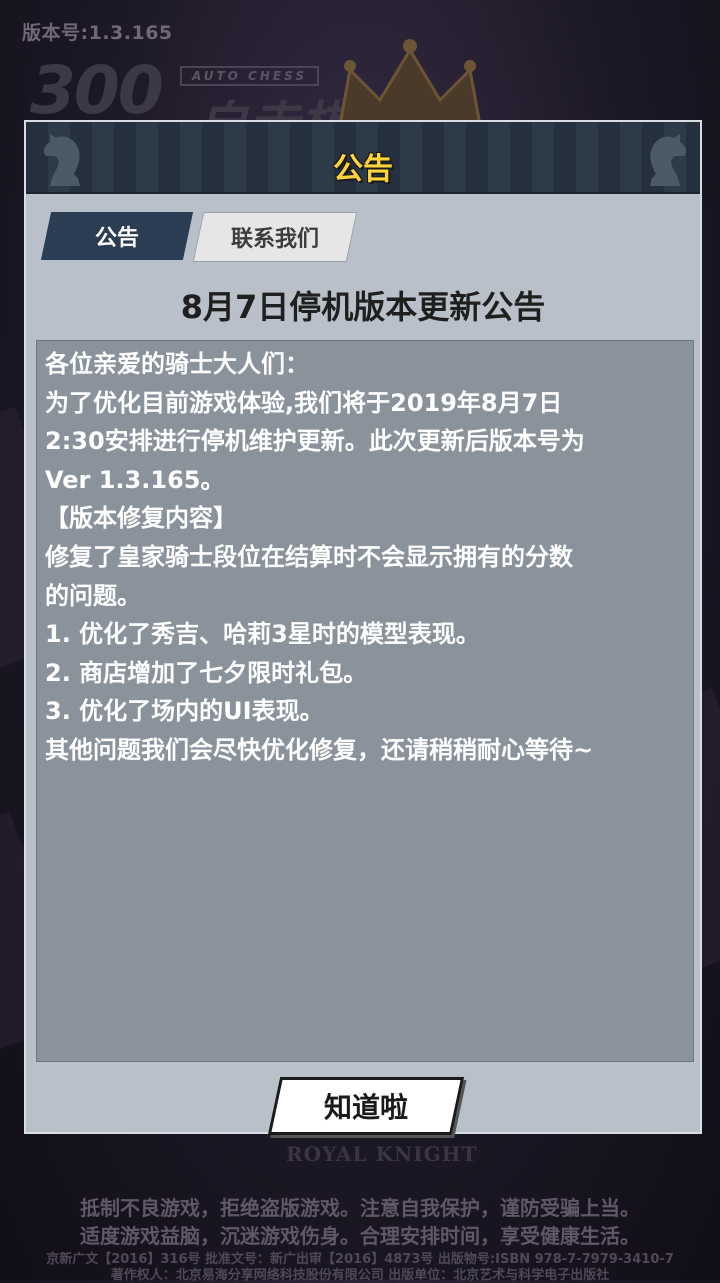 This screenshot has height=1283, width=720. What do you see at coordinates (309, 556) in the screenshot?
I see `notice-line: 修复了皇家骑士段位在结算时不会显示拥有的分数` at bounding box center [309, 556].